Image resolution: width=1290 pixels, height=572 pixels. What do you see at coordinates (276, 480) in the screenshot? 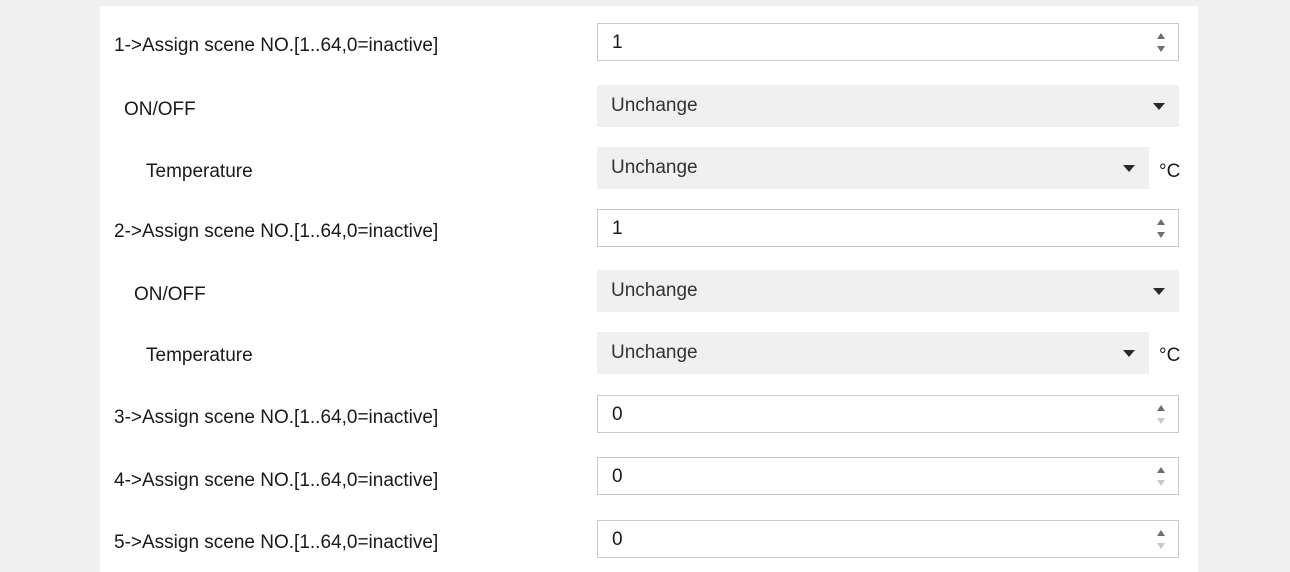
I see `scene-4-label: 4->Assign scene NO.[1..64,0=inactive]` at bounding box center [276, 480].